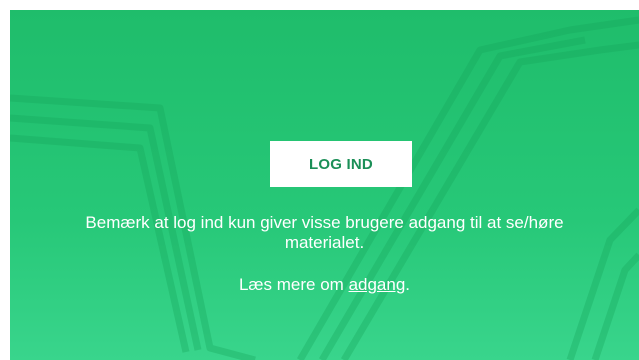 This screenshot has height=360, width=639. What do you see at coordinates (293, 284) in the screenshot?
I see `read-more-prefix: Læs mere om` at bounding box center [293, 284].